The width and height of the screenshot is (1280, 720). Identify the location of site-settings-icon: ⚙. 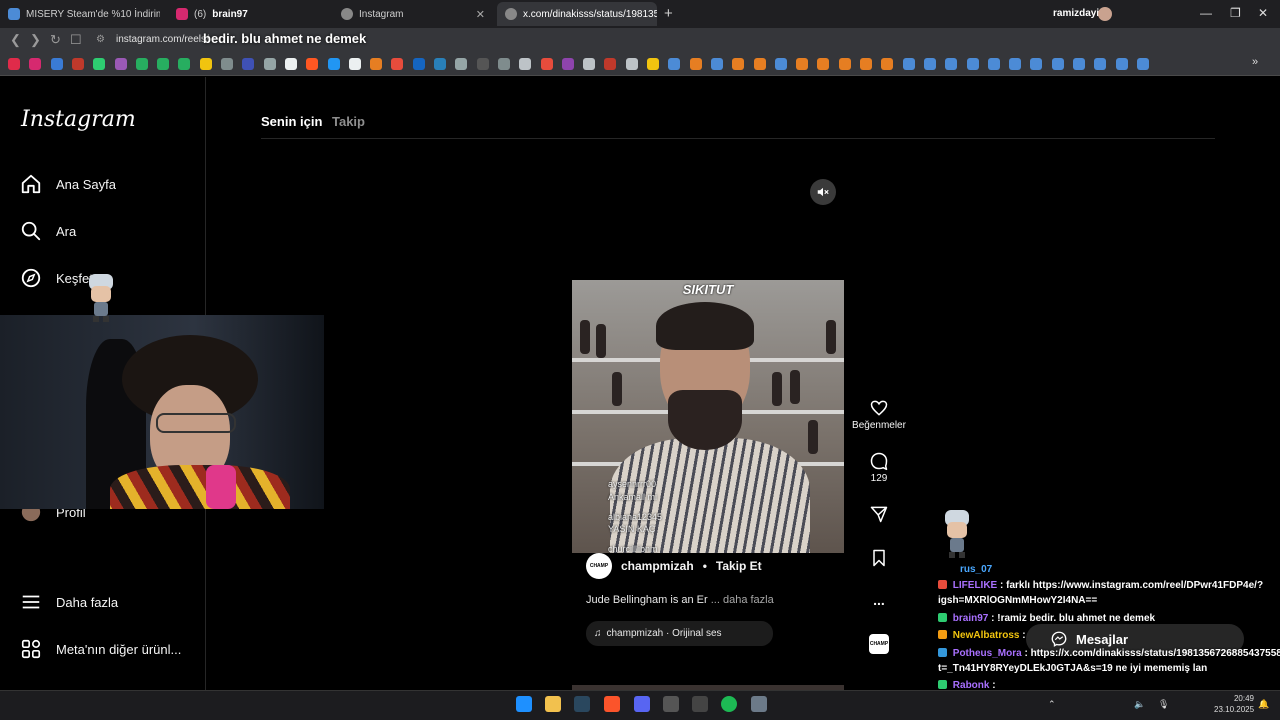
(100, 39).